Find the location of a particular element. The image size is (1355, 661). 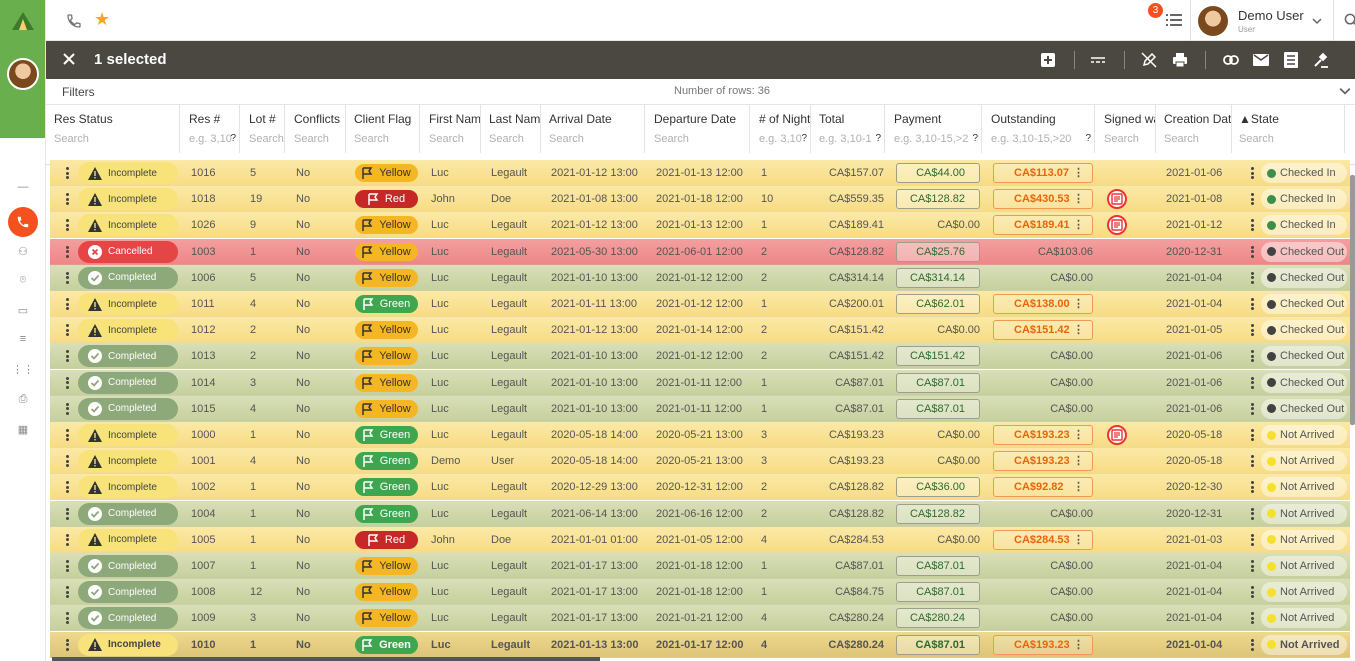

res-number: 1008 is located at coordinates (203, 592).